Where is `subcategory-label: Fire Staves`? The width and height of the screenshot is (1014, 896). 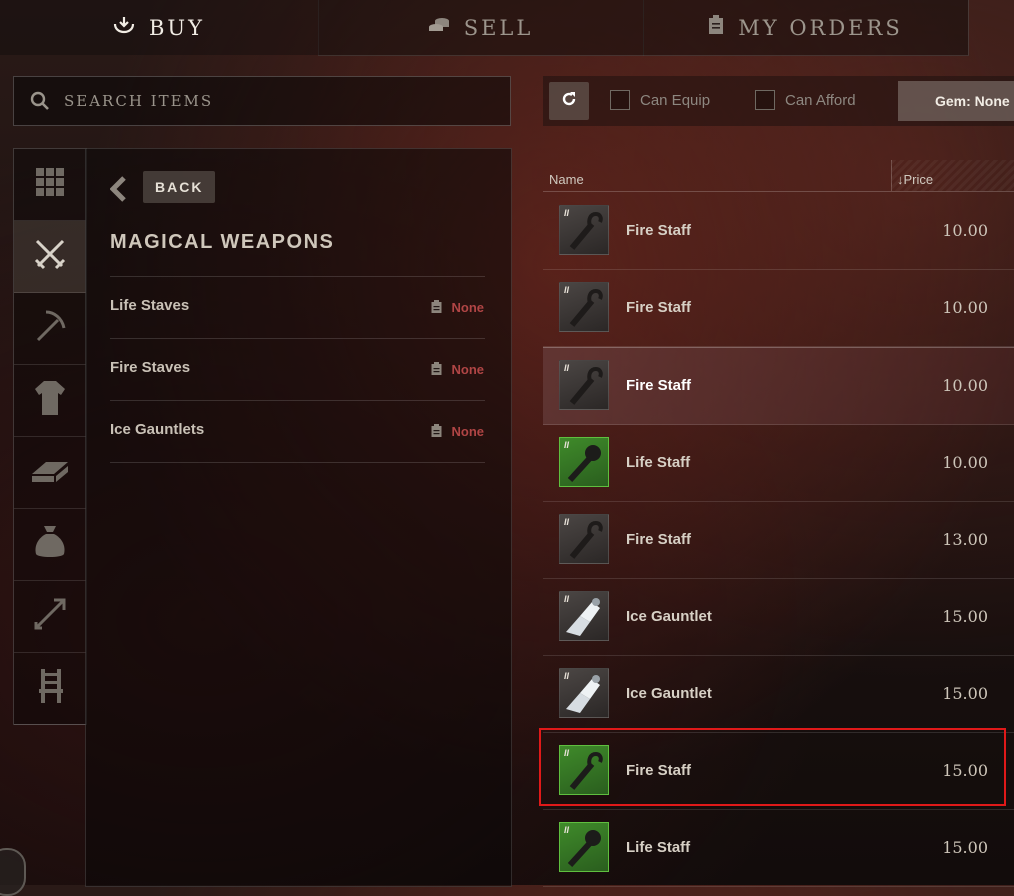 subcategory-label: Fire Staves is located at coordinates (150, 367).